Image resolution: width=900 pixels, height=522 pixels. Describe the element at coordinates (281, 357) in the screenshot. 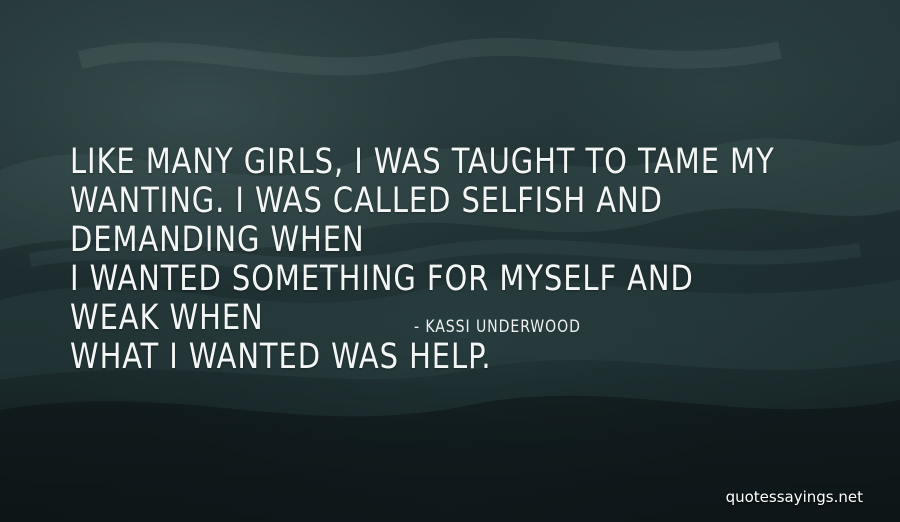

I see `quote-line: WHAT I WANTED WAS HELP.` at that location.